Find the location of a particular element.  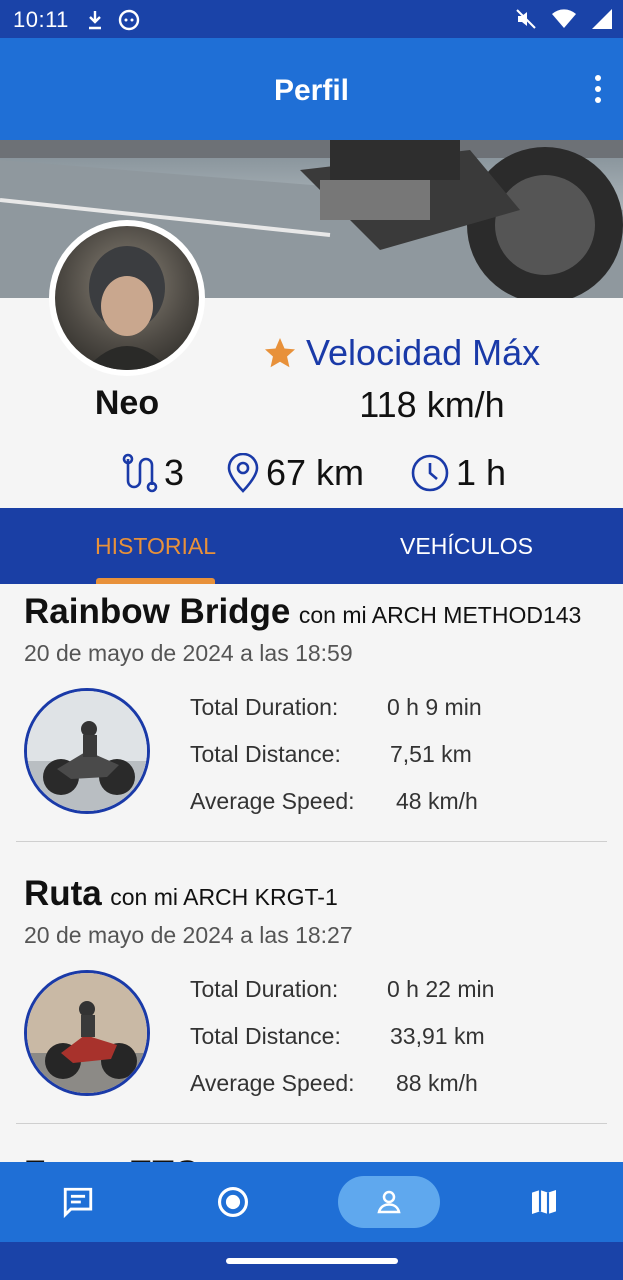

trip-date: 20 de mayo de 2024 a las 18:27 is located at coordinates (188, 935).